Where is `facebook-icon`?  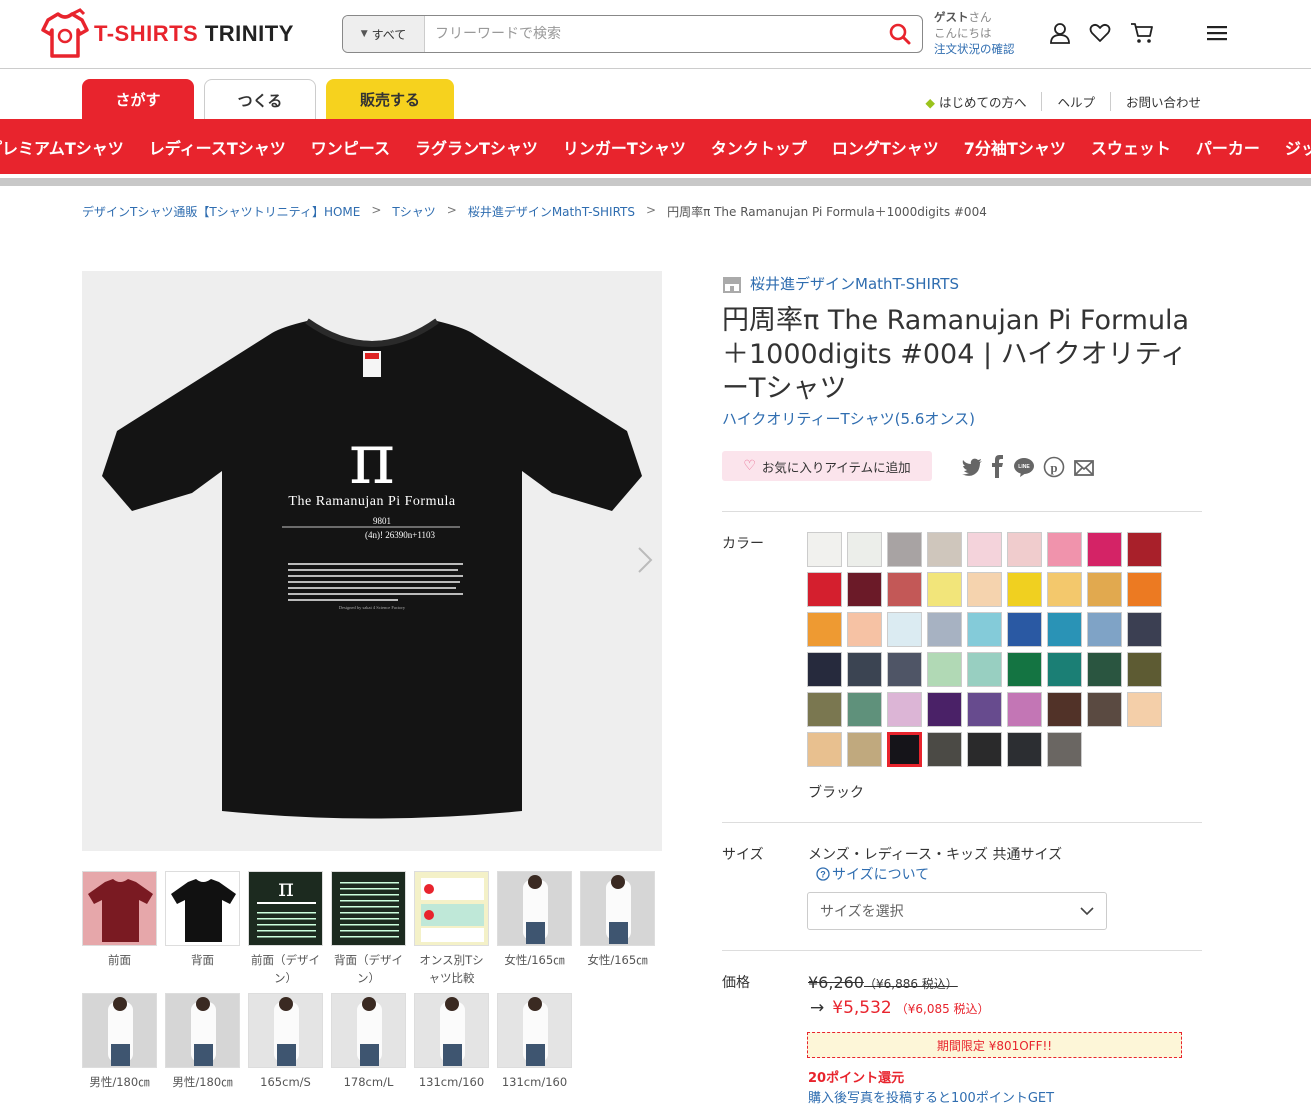
facebook-icon is located at coordinates (997, 466).